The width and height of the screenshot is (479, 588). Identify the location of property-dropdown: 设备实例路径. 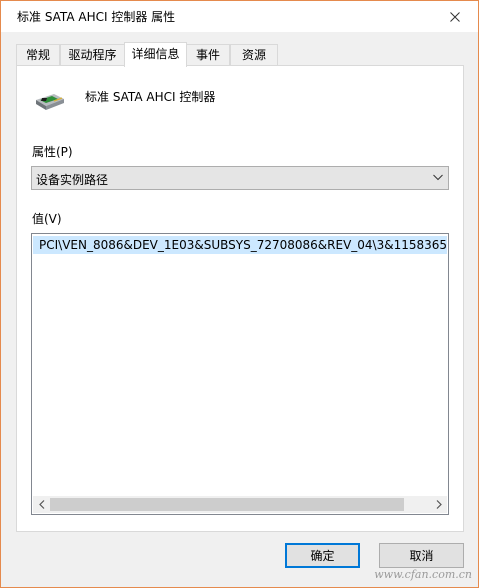
(240, 178).